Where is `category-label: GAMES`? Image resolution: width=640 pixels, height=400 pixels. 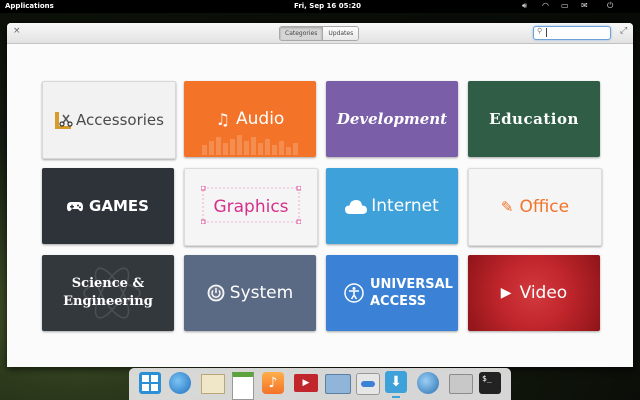
category-label: GAMES is located at coordinates (119, 206).